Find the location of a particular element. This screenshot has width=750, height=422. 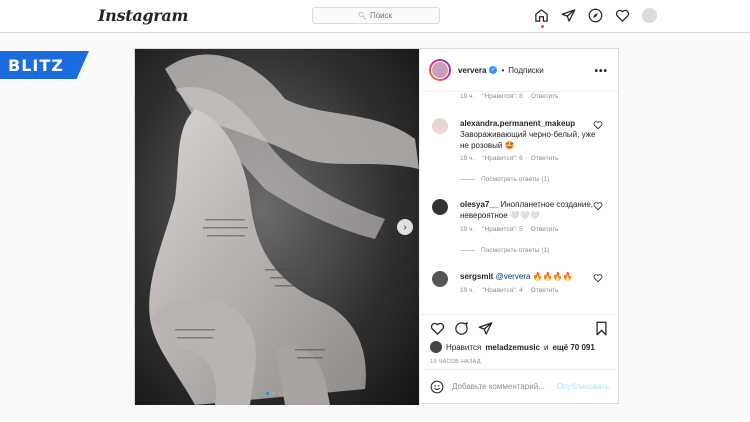

liker-avatar is located at coordinates (436, 347).